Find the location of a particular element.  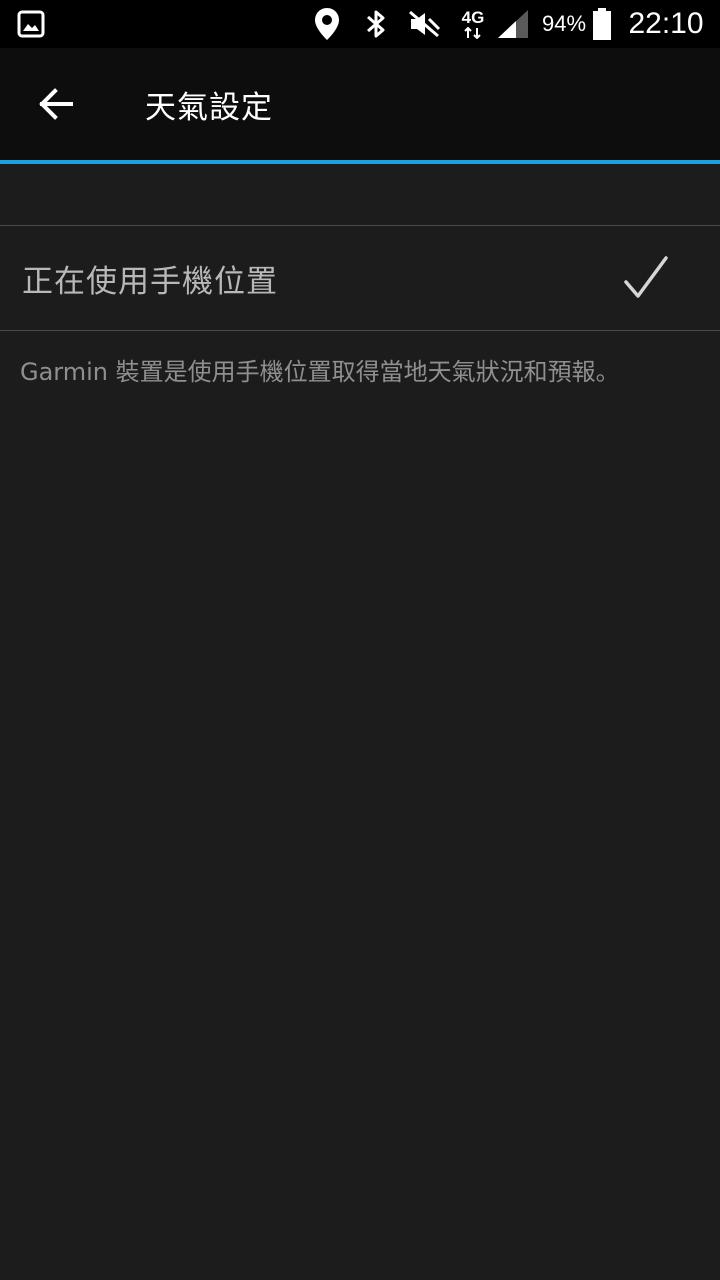

section-spacer is located at coordinates (360, 195).